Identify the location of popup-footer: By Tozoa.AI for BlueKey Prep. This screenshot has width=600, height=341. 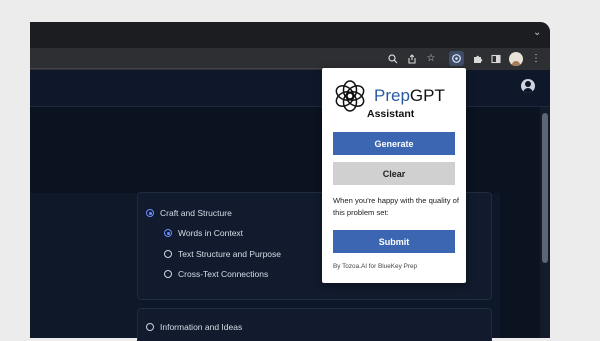
(375, 266).